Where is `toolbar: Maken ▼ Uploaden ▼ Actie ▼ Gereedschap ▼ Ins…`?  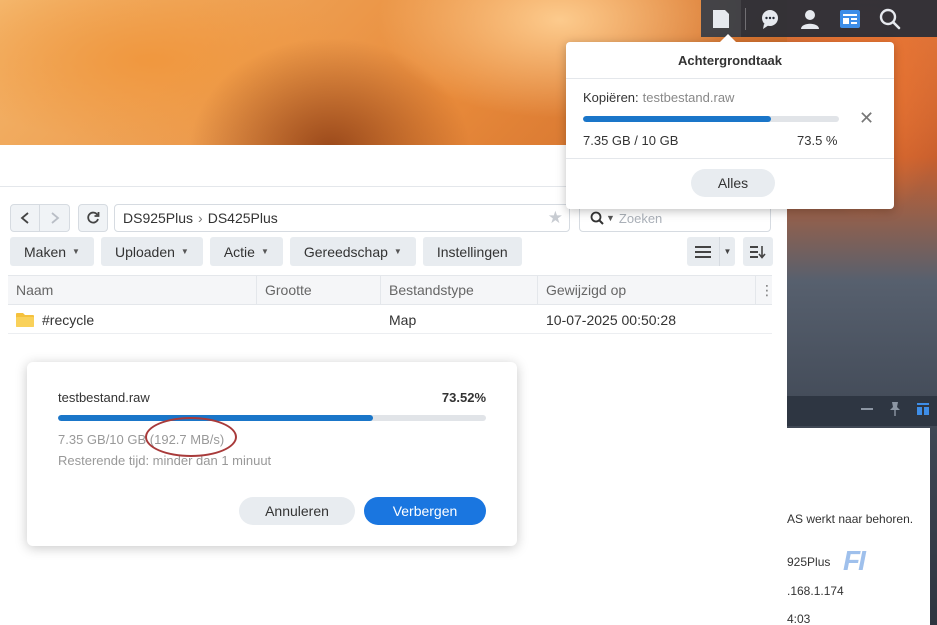 toolbar: Maken ▼ Uploaden ▼ Actie ▼ Gereedschap ▼ Ins… is located at coordinates (269, 251).